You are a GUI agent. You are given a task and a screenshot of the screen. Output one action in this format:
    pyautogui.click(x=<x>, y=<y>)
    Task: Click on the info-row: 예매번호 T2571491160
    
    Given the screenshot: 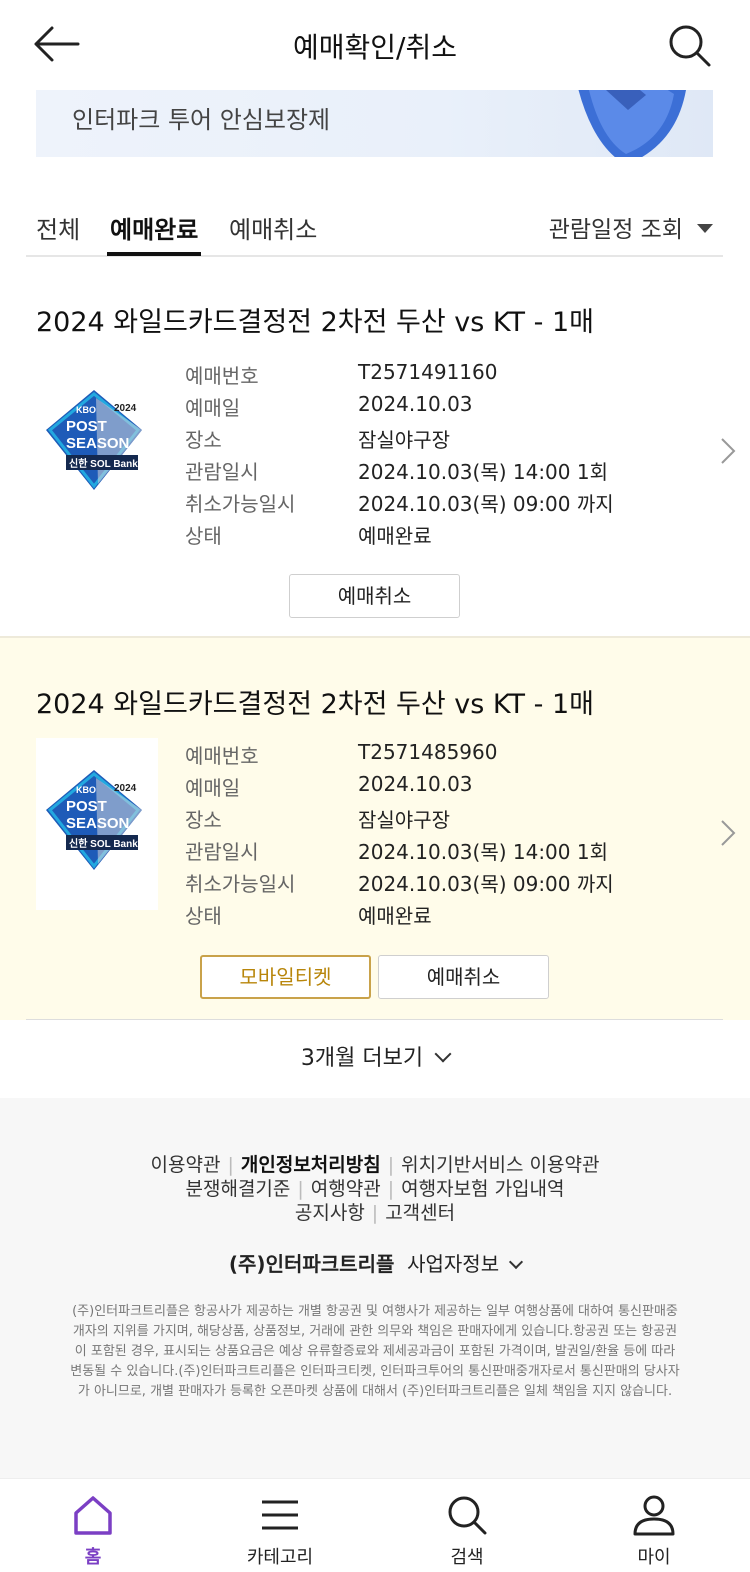 What is the action you would take?
    pyautogui.click(x=435, y=376)
    